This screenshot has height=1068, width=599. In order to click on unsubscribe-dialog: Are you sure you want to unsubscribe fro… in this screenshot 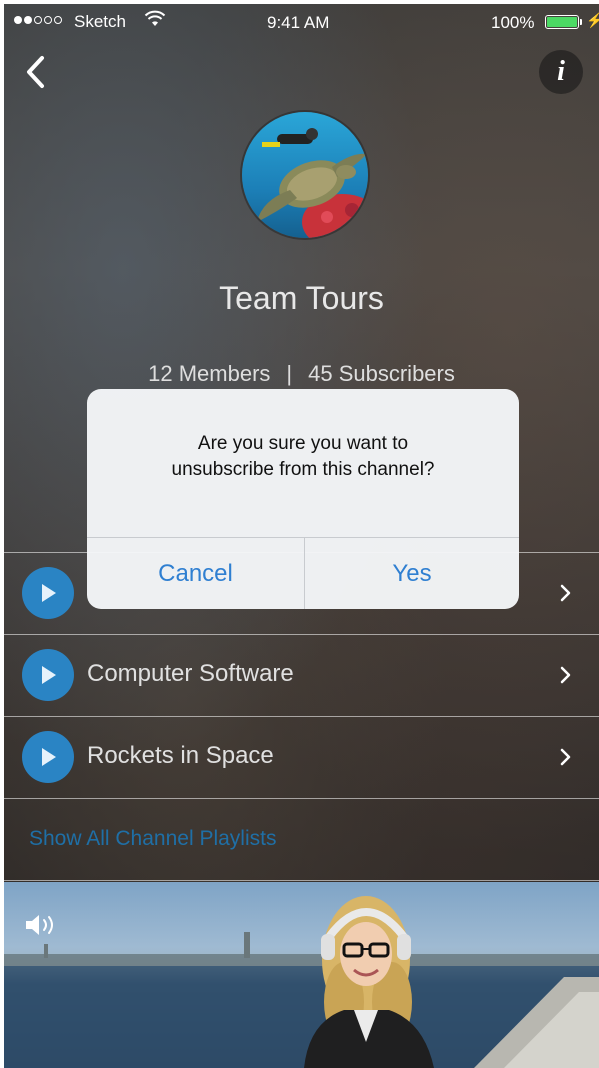, I will do `click(303, 499)`.